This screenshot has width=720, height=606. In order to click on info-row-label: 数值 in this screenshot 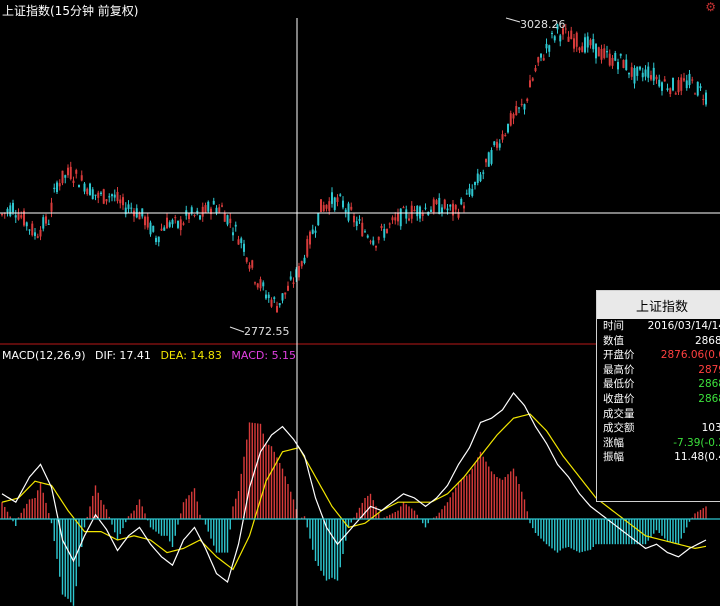, I will do `click(613, 340)`.